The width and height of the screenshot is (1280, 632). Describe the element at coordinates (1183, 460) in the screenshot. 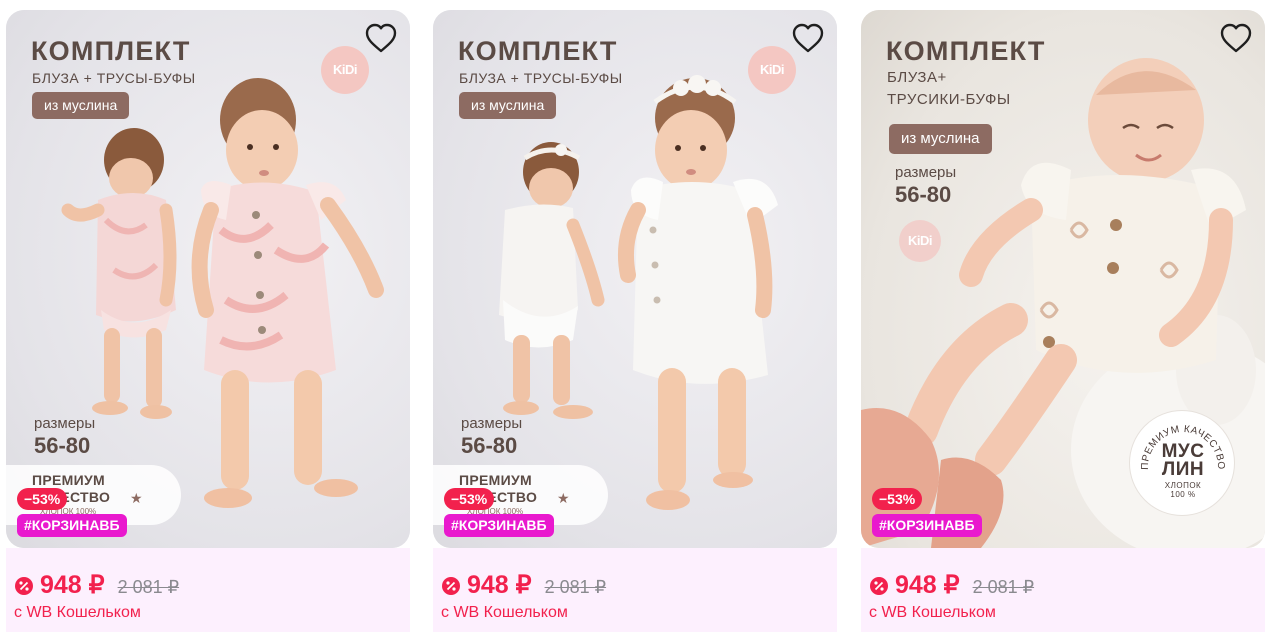

I see `muslin-seal-title: МУС ЛИН` at that location.